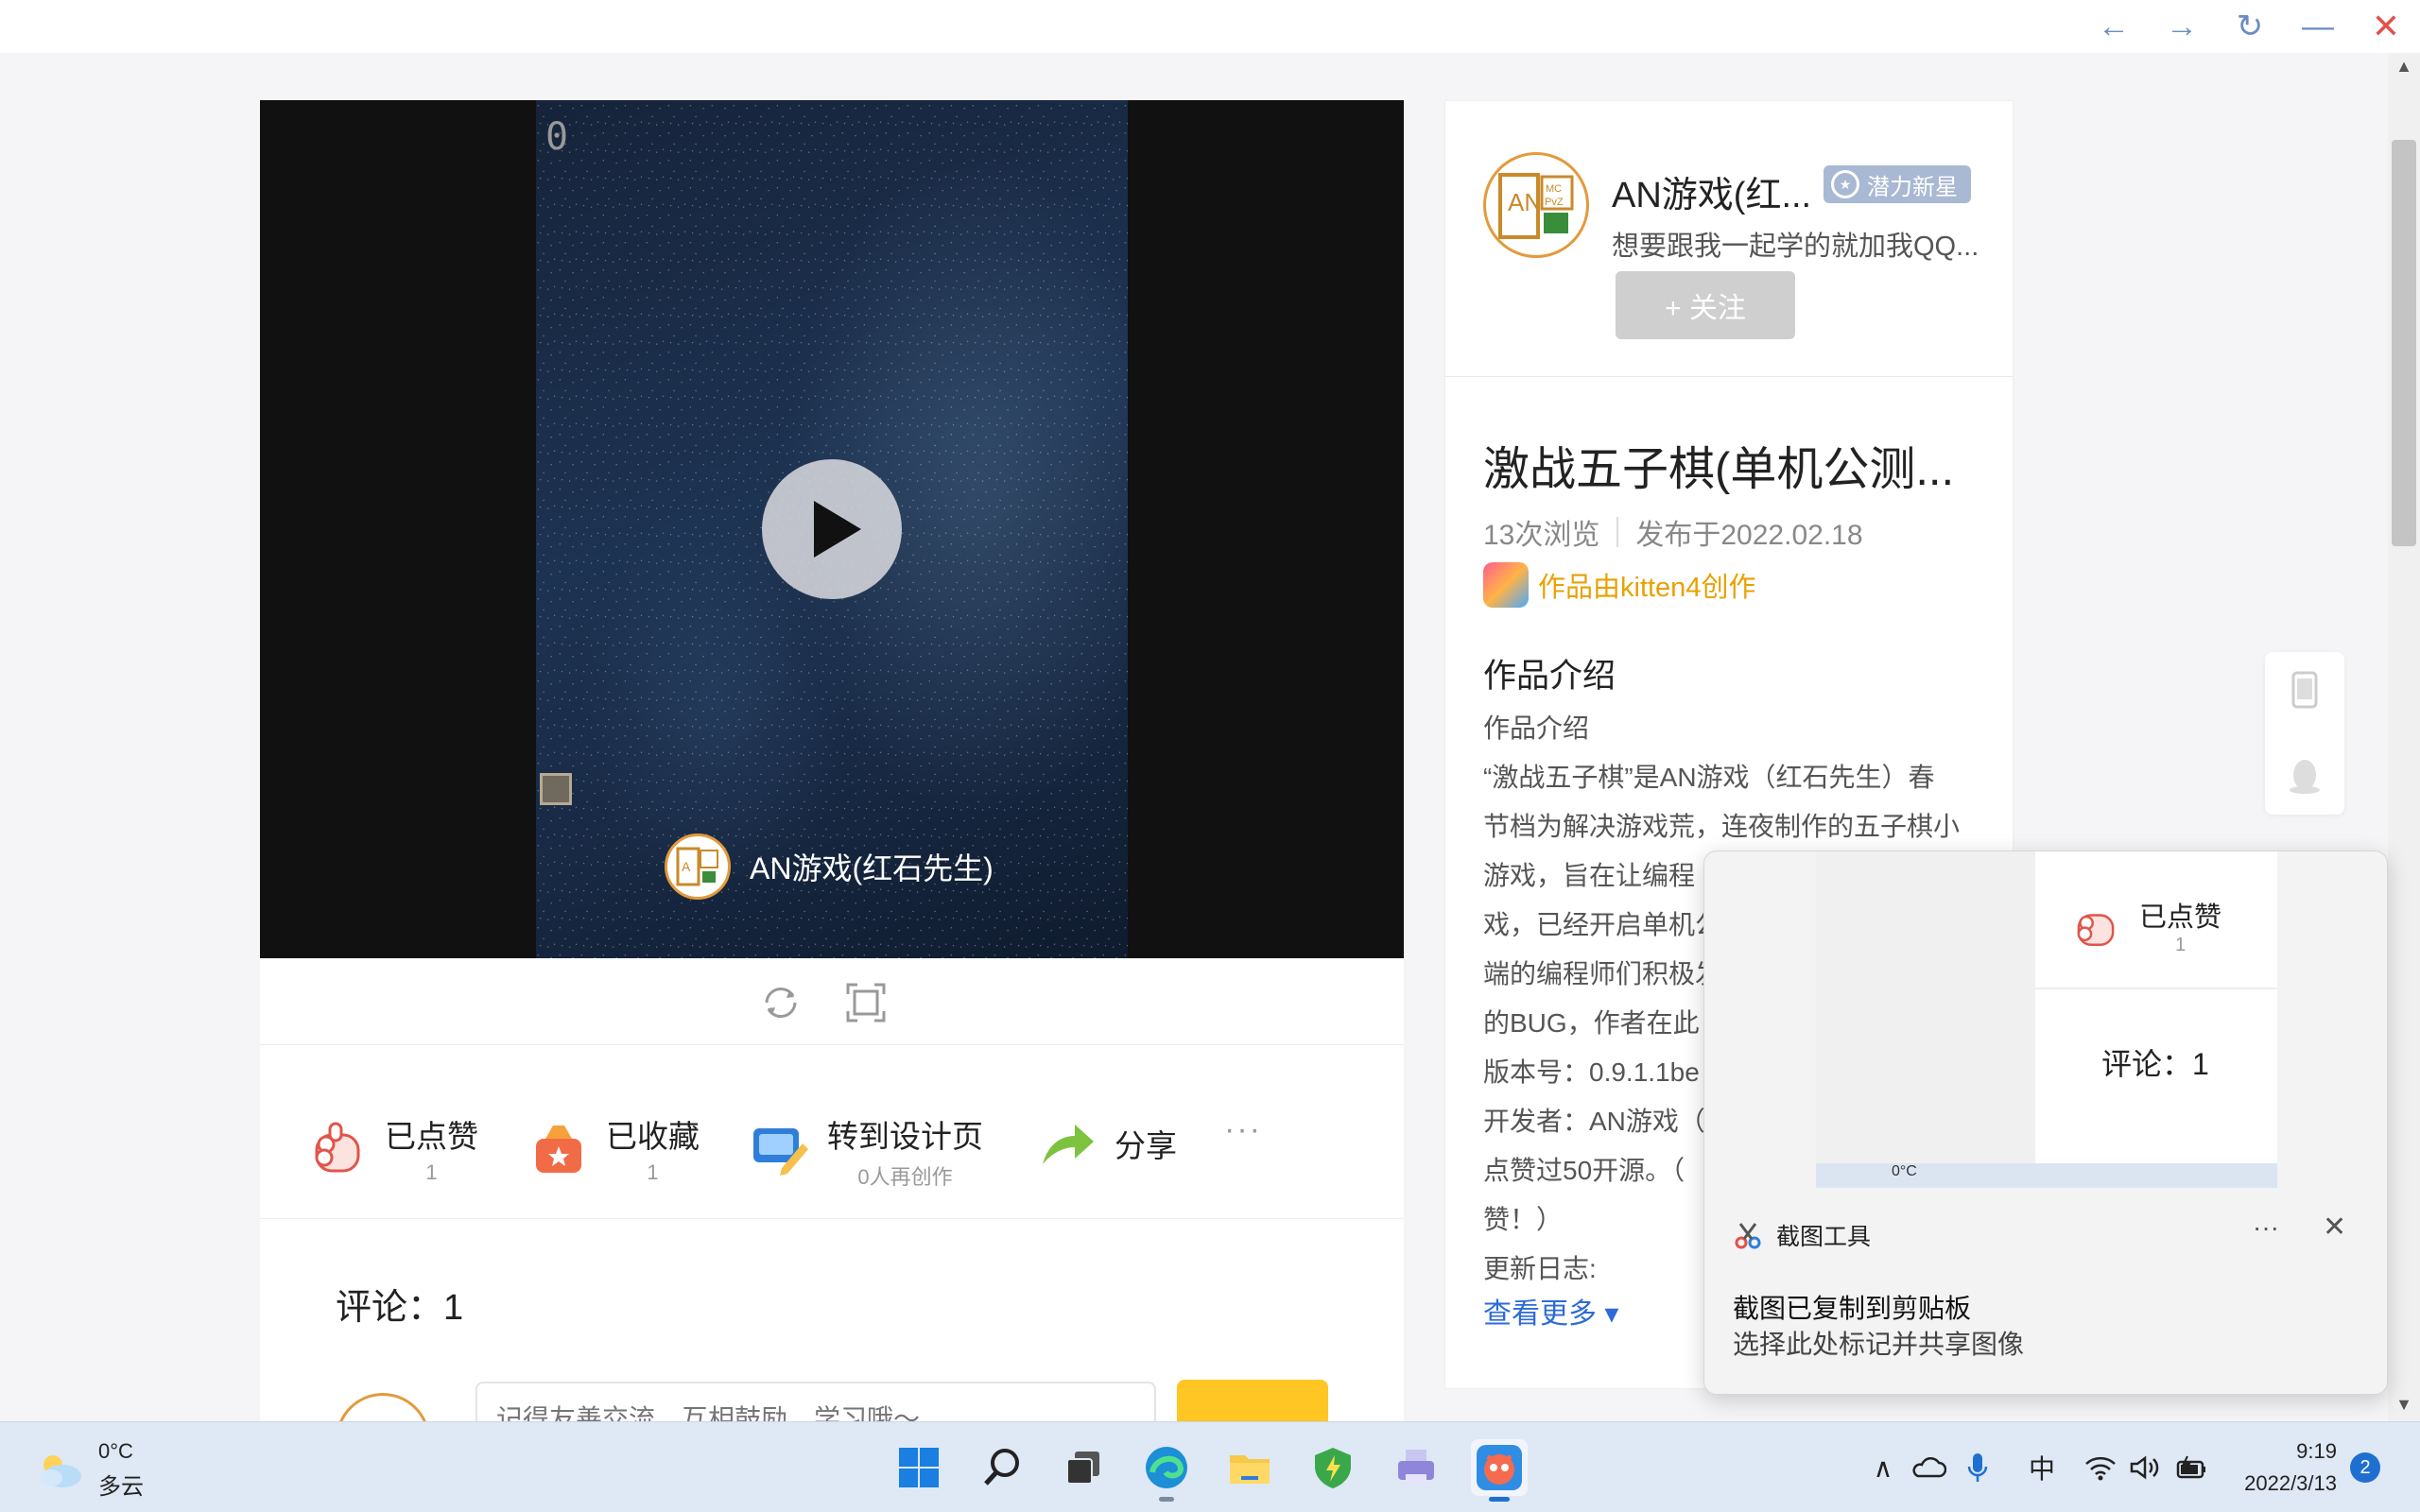  What do you see at coordinates (1499, 1499) in the screenshot?
I see `kitten-running-indicator` at bounding box center [1499, 1499].